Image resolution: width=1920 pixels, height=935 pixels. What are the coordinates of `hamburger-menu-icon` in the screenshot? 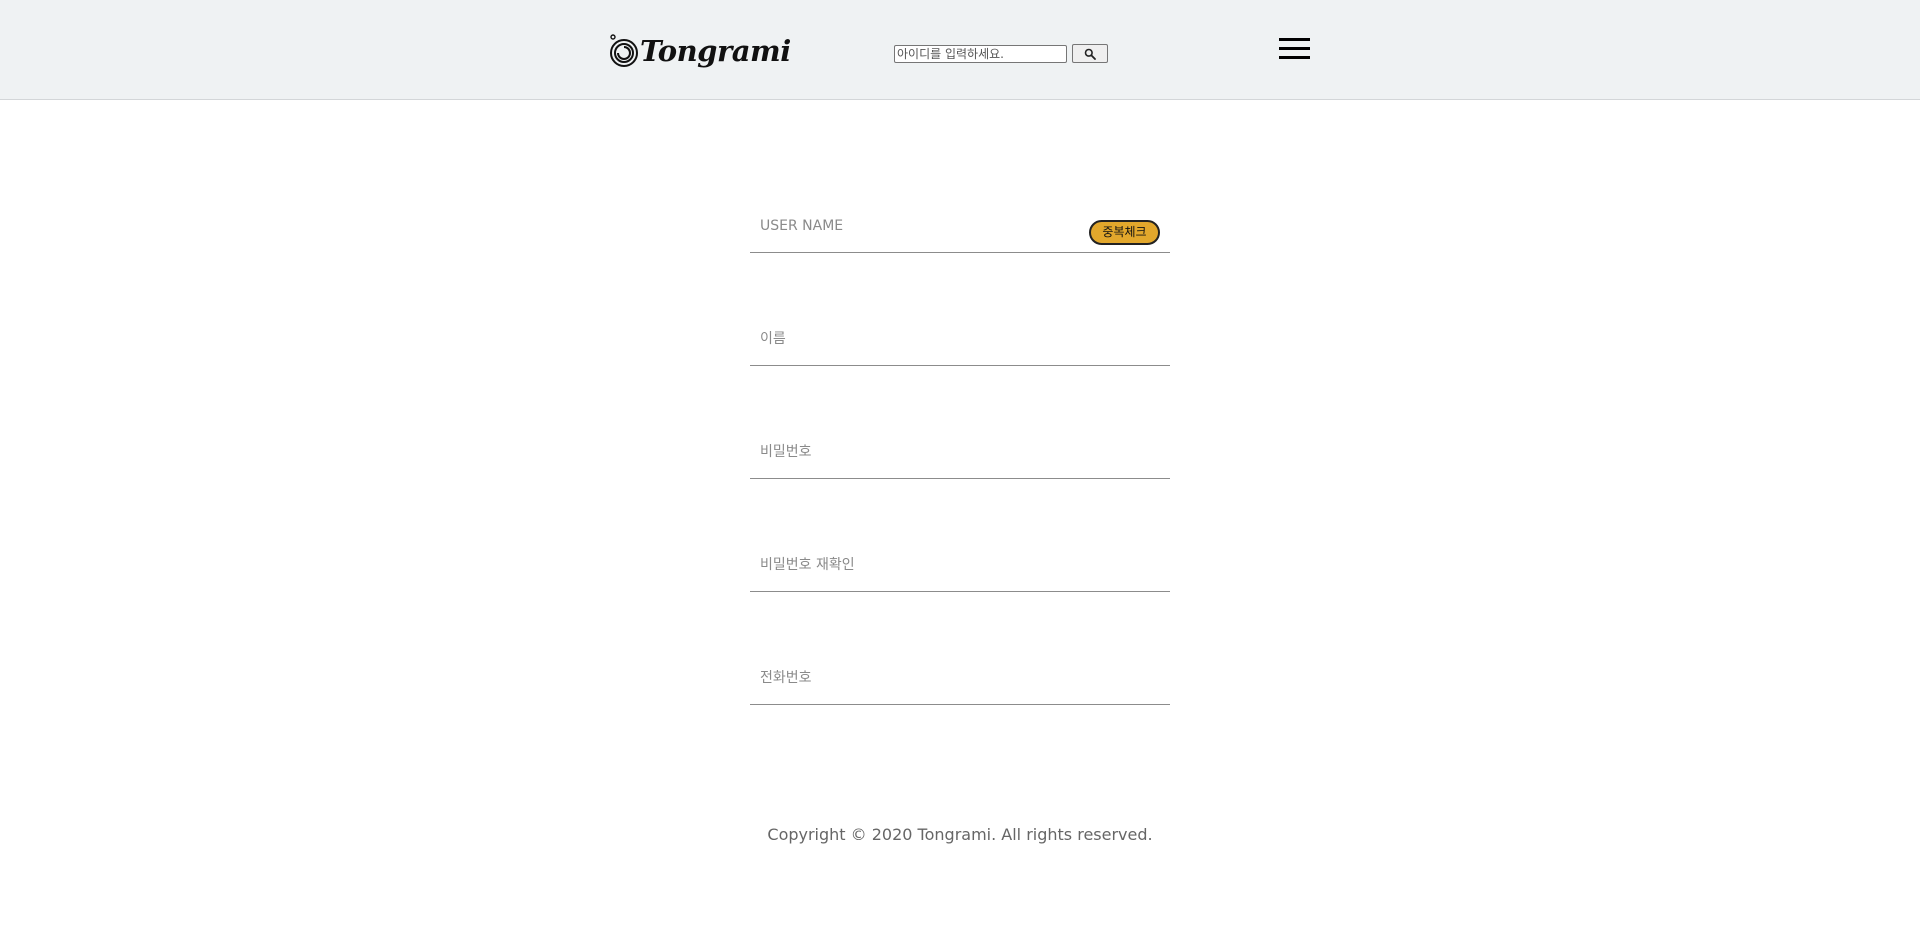 It's located at (1294, 49).